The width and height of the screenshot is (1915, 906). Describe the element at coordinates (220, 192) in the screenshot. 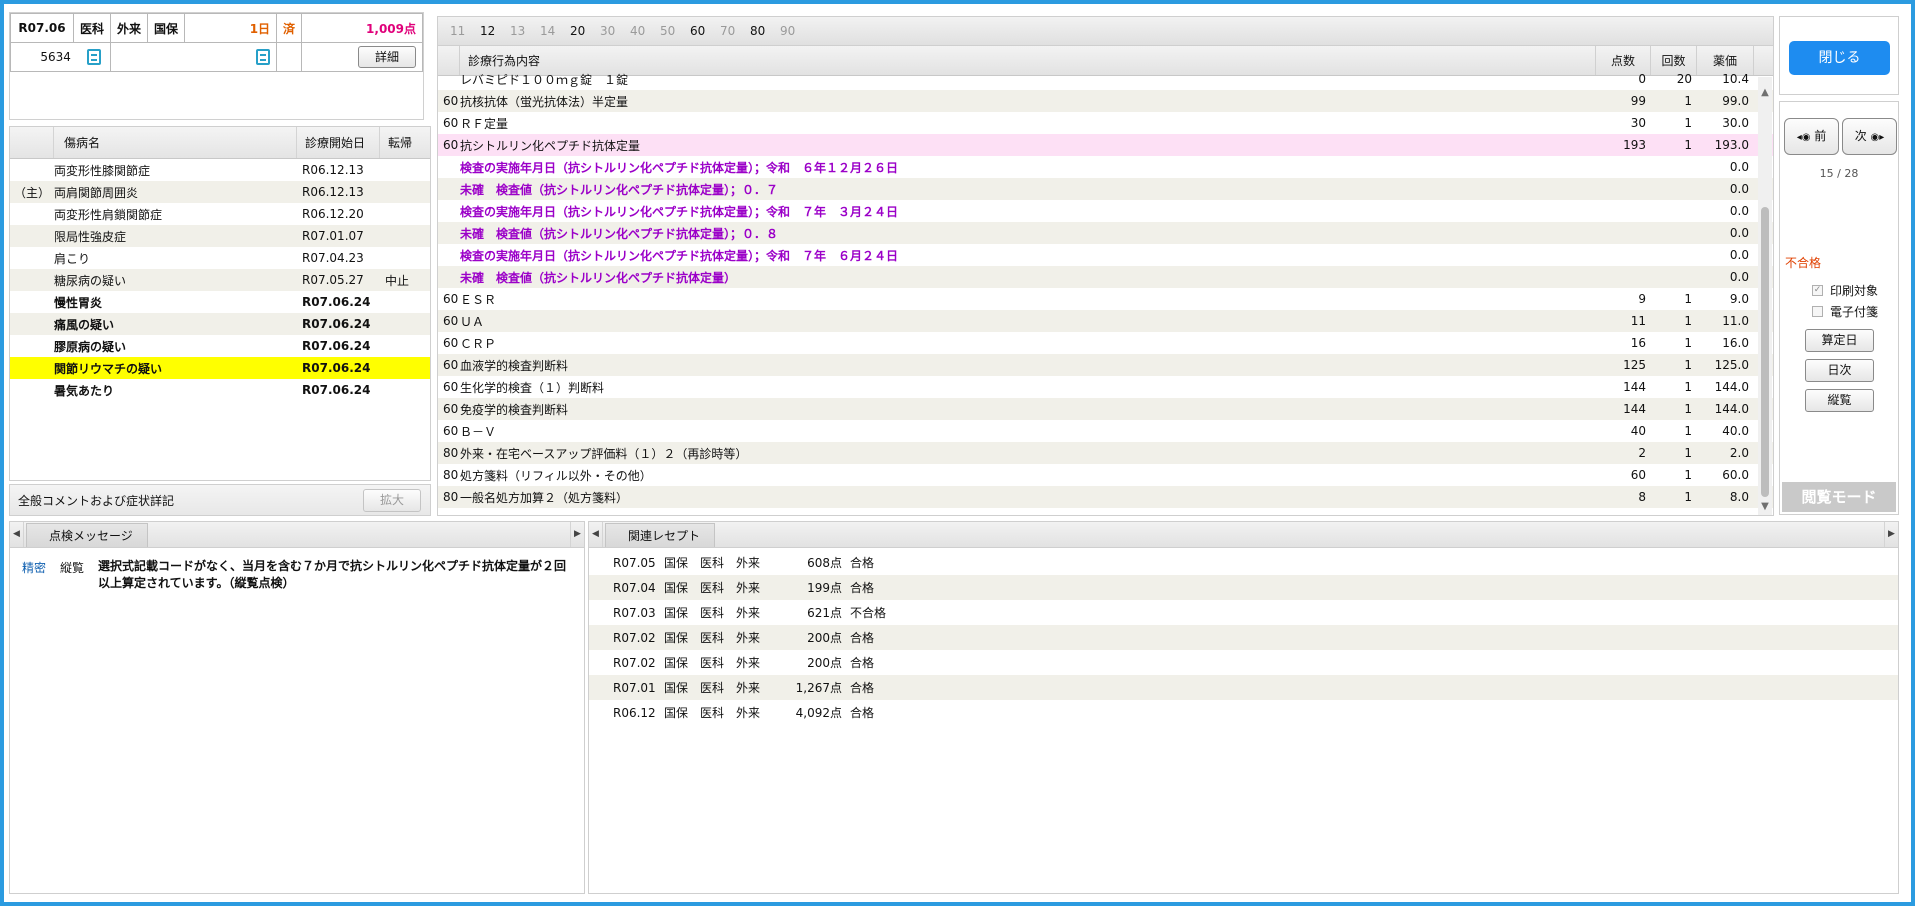

I see `disease-row: （主） 両肩関節周囲炎 R06.12.13` at that location.